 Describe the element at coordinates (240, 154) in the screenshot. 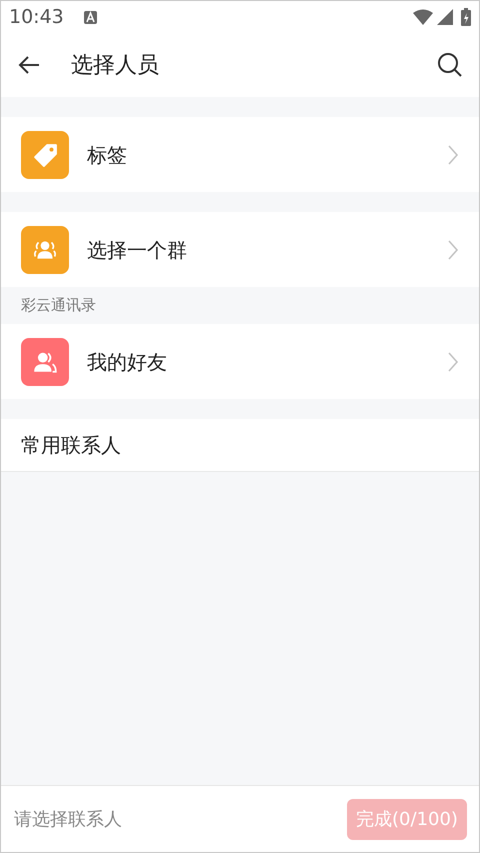

I see `list-item: 标签` at that location.